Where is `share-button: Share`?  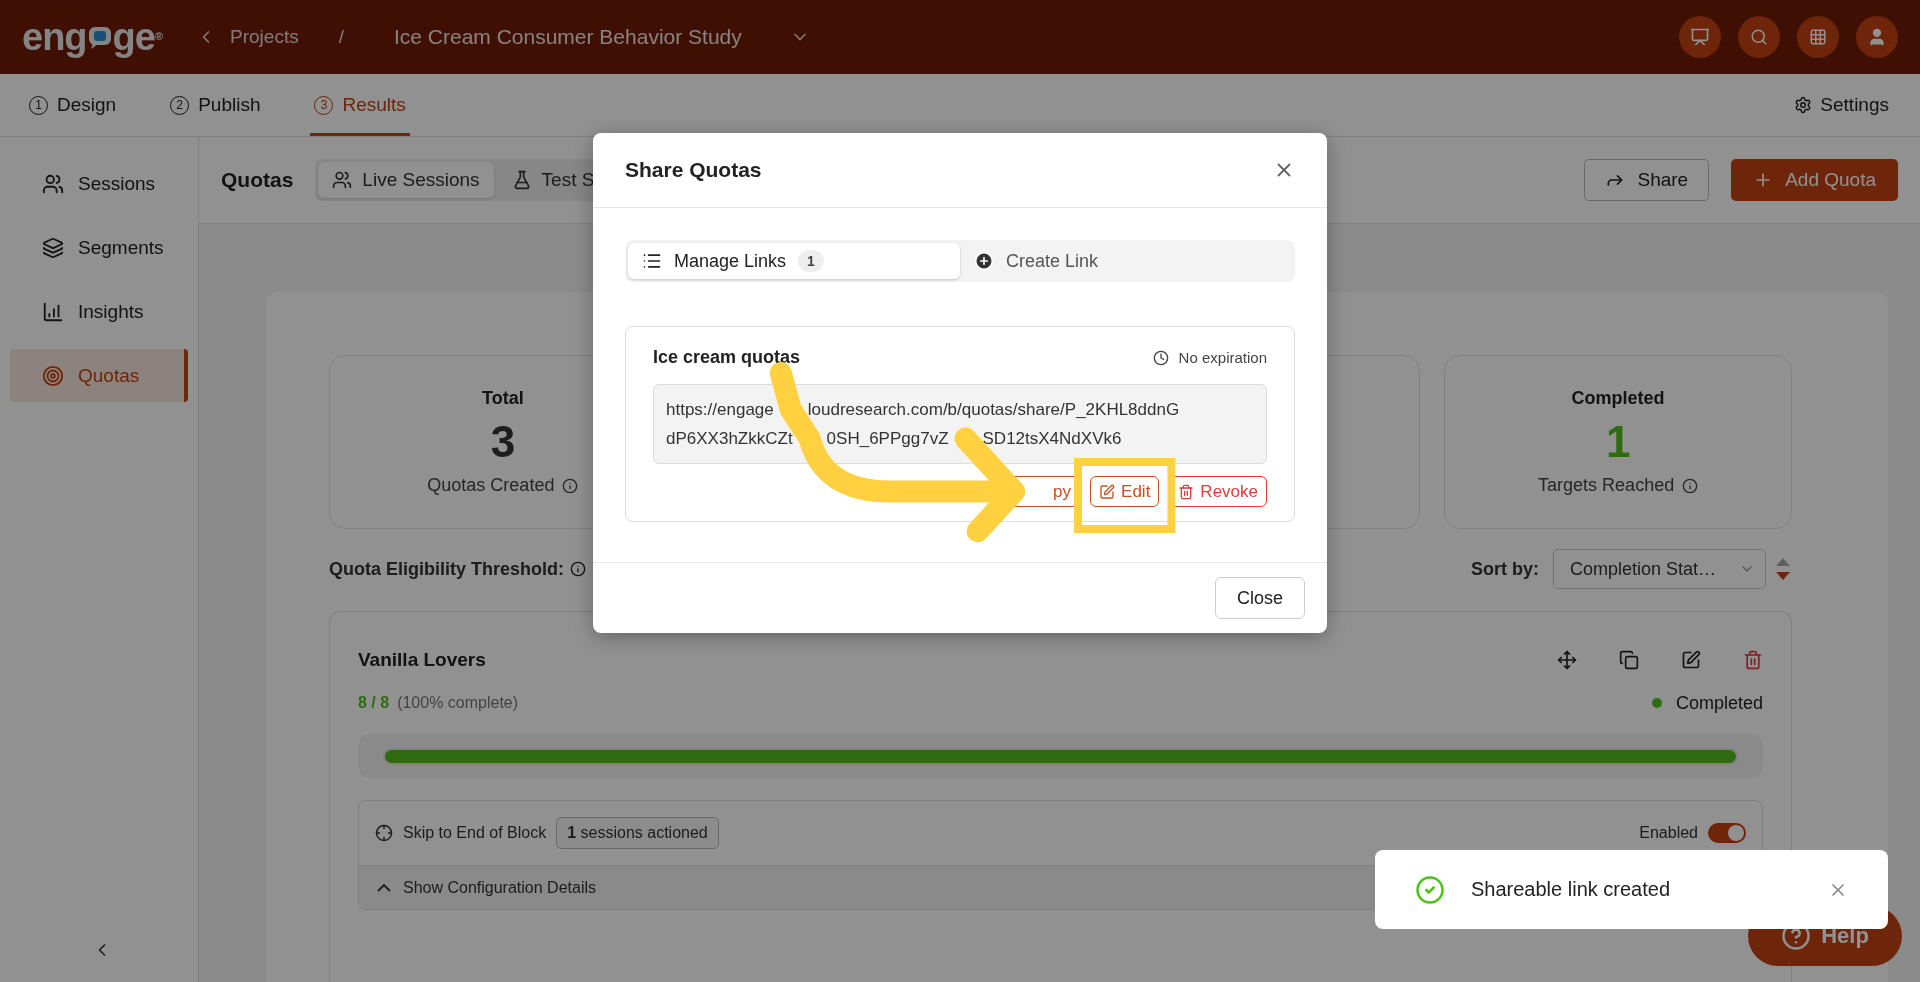 share-button: Share is located at coordinates (1647, 180).